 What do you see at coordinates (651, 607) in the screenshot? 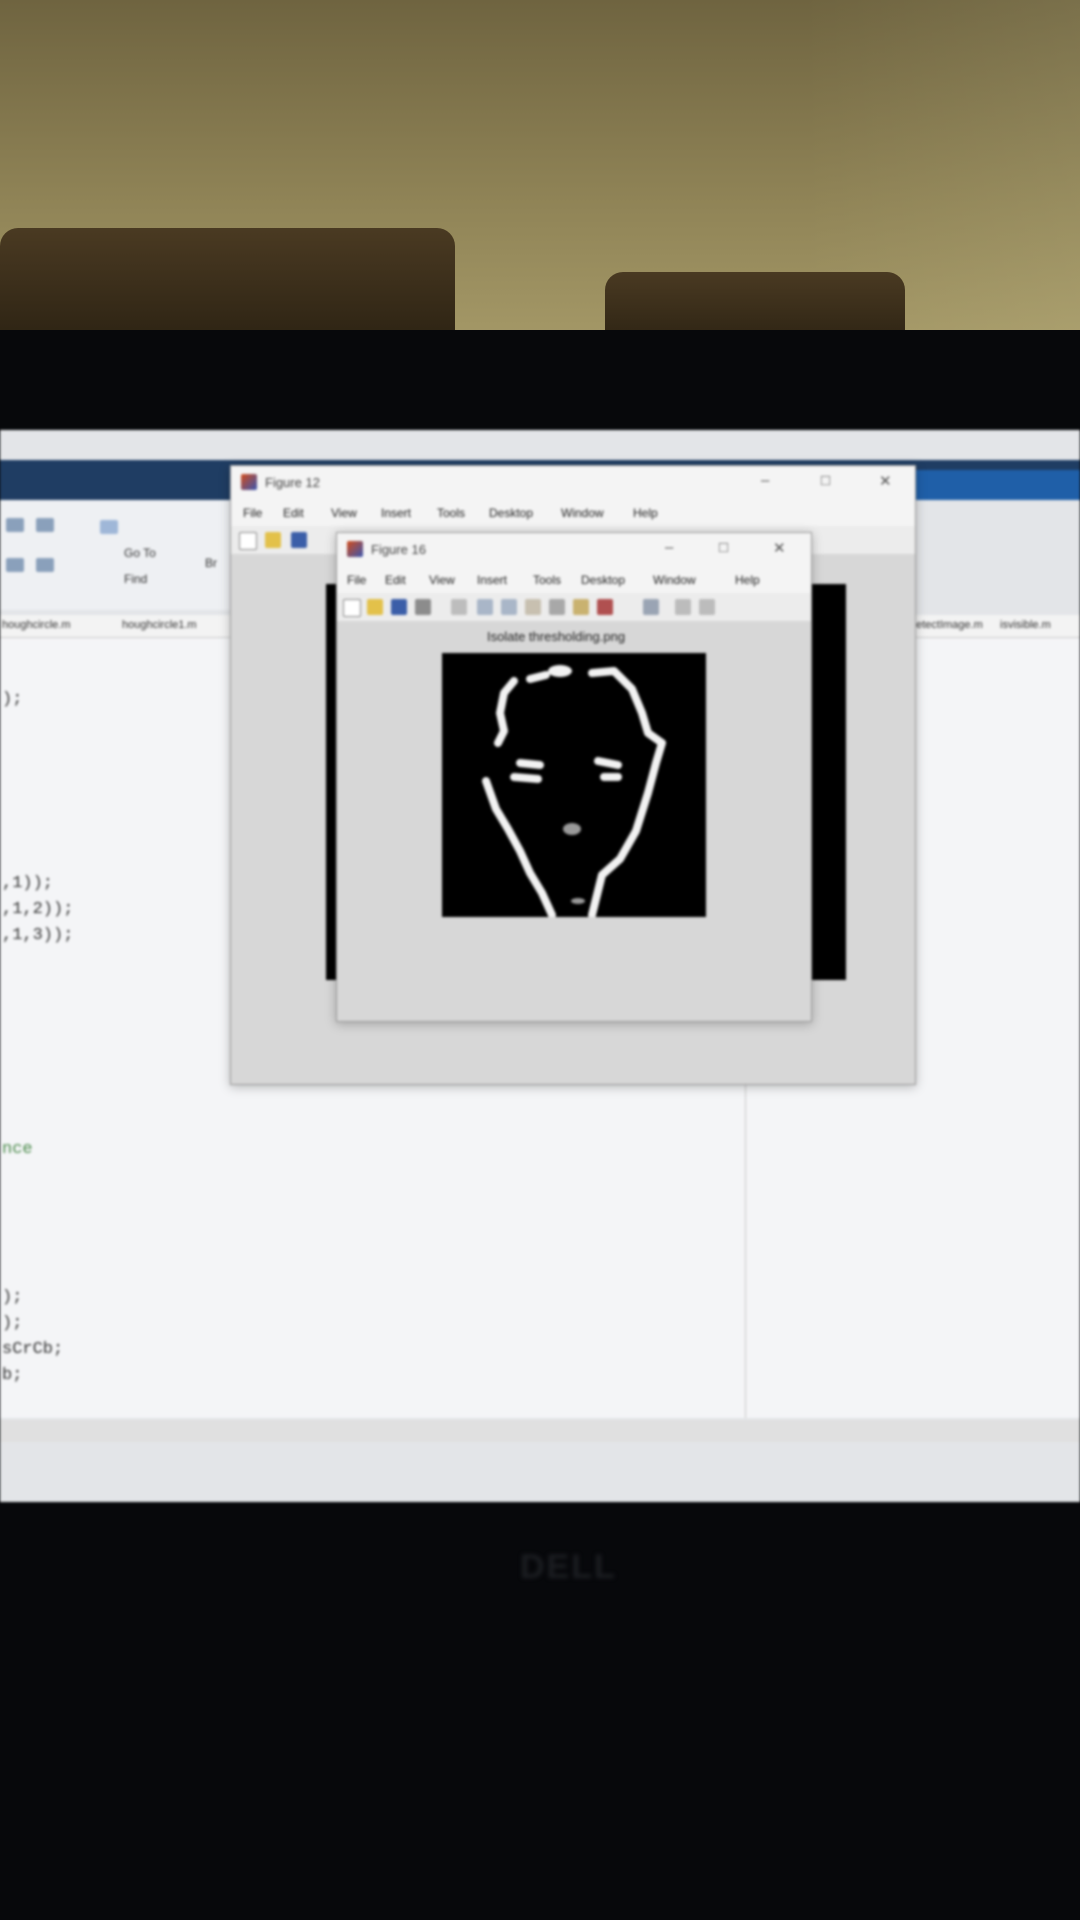
I see `colorbar-icon` at bounding box center [651, 607].